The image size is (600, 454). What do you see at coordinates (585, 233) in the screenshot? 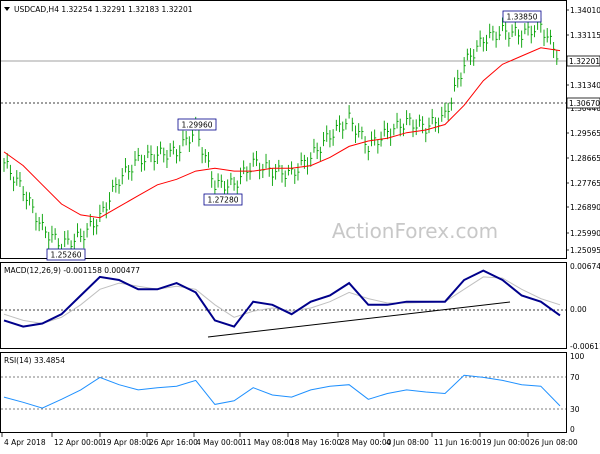
I see `price-axis-label: 1.25990` at bounding box center [585, 233].